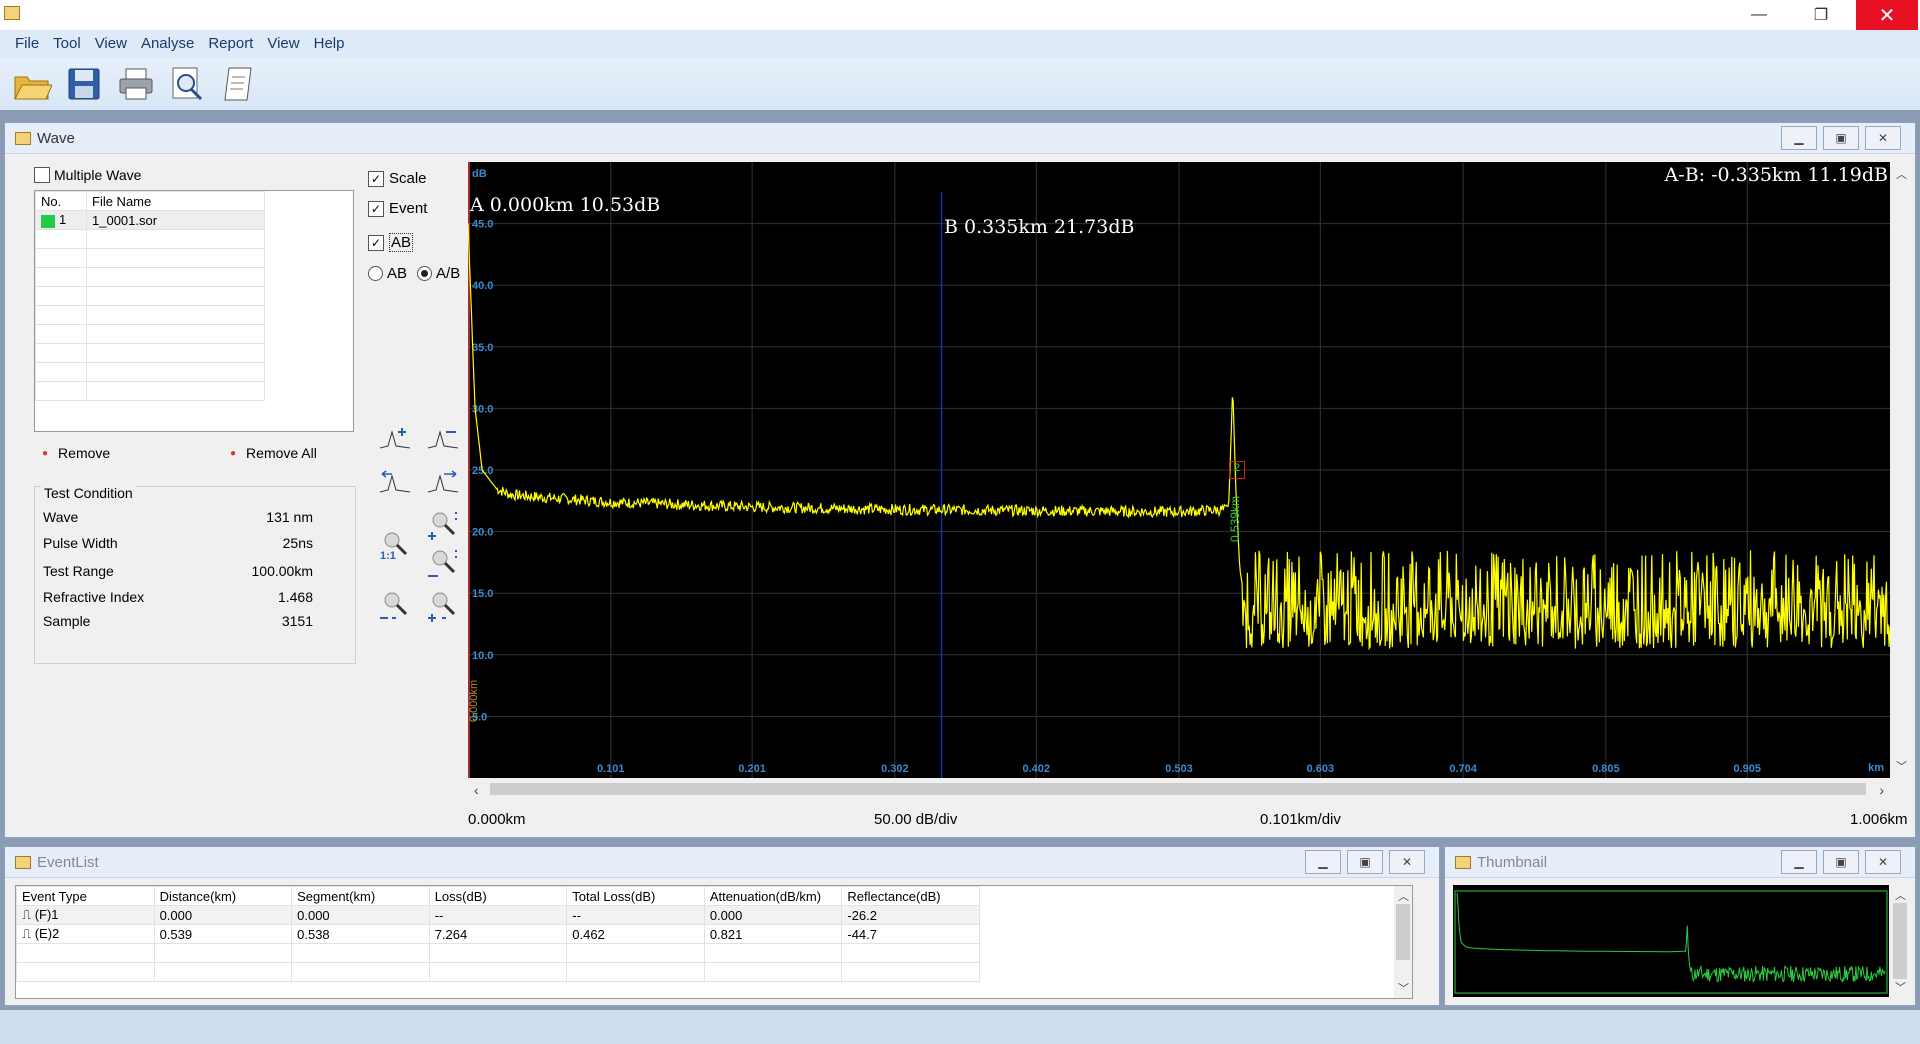  I want to click on condition-value: 131 nm, so click(289, 517).